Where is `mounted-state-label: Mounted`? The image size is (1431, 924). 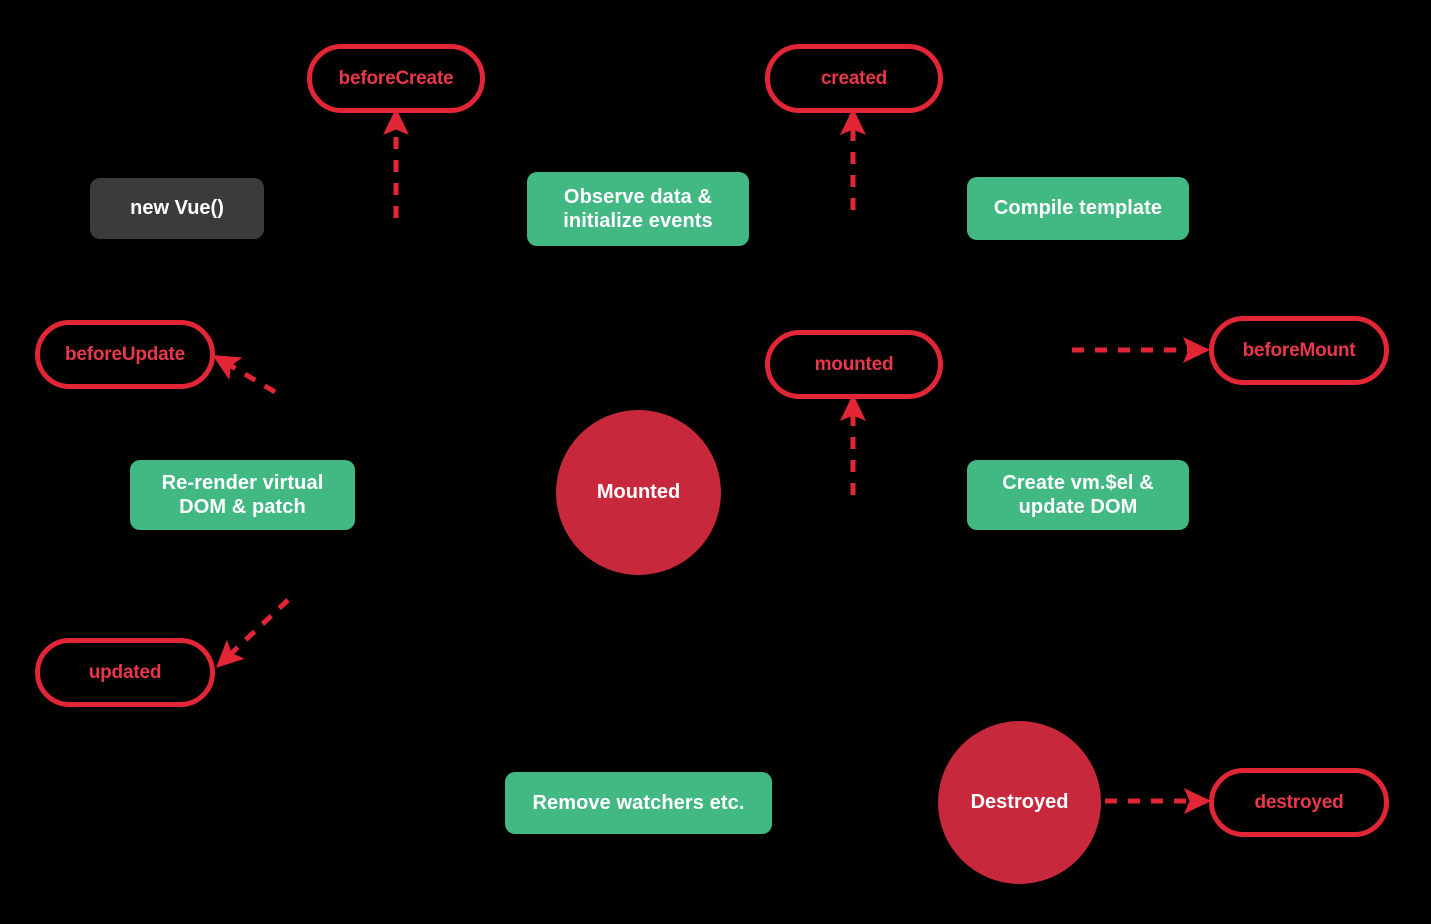 mounted-state-label: Mounted is located at coordinates (638, 492).